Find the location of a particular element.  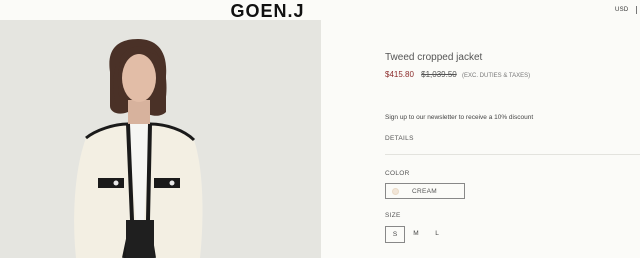

color-option-cream: CREAM is located at coordinates (425, 191).